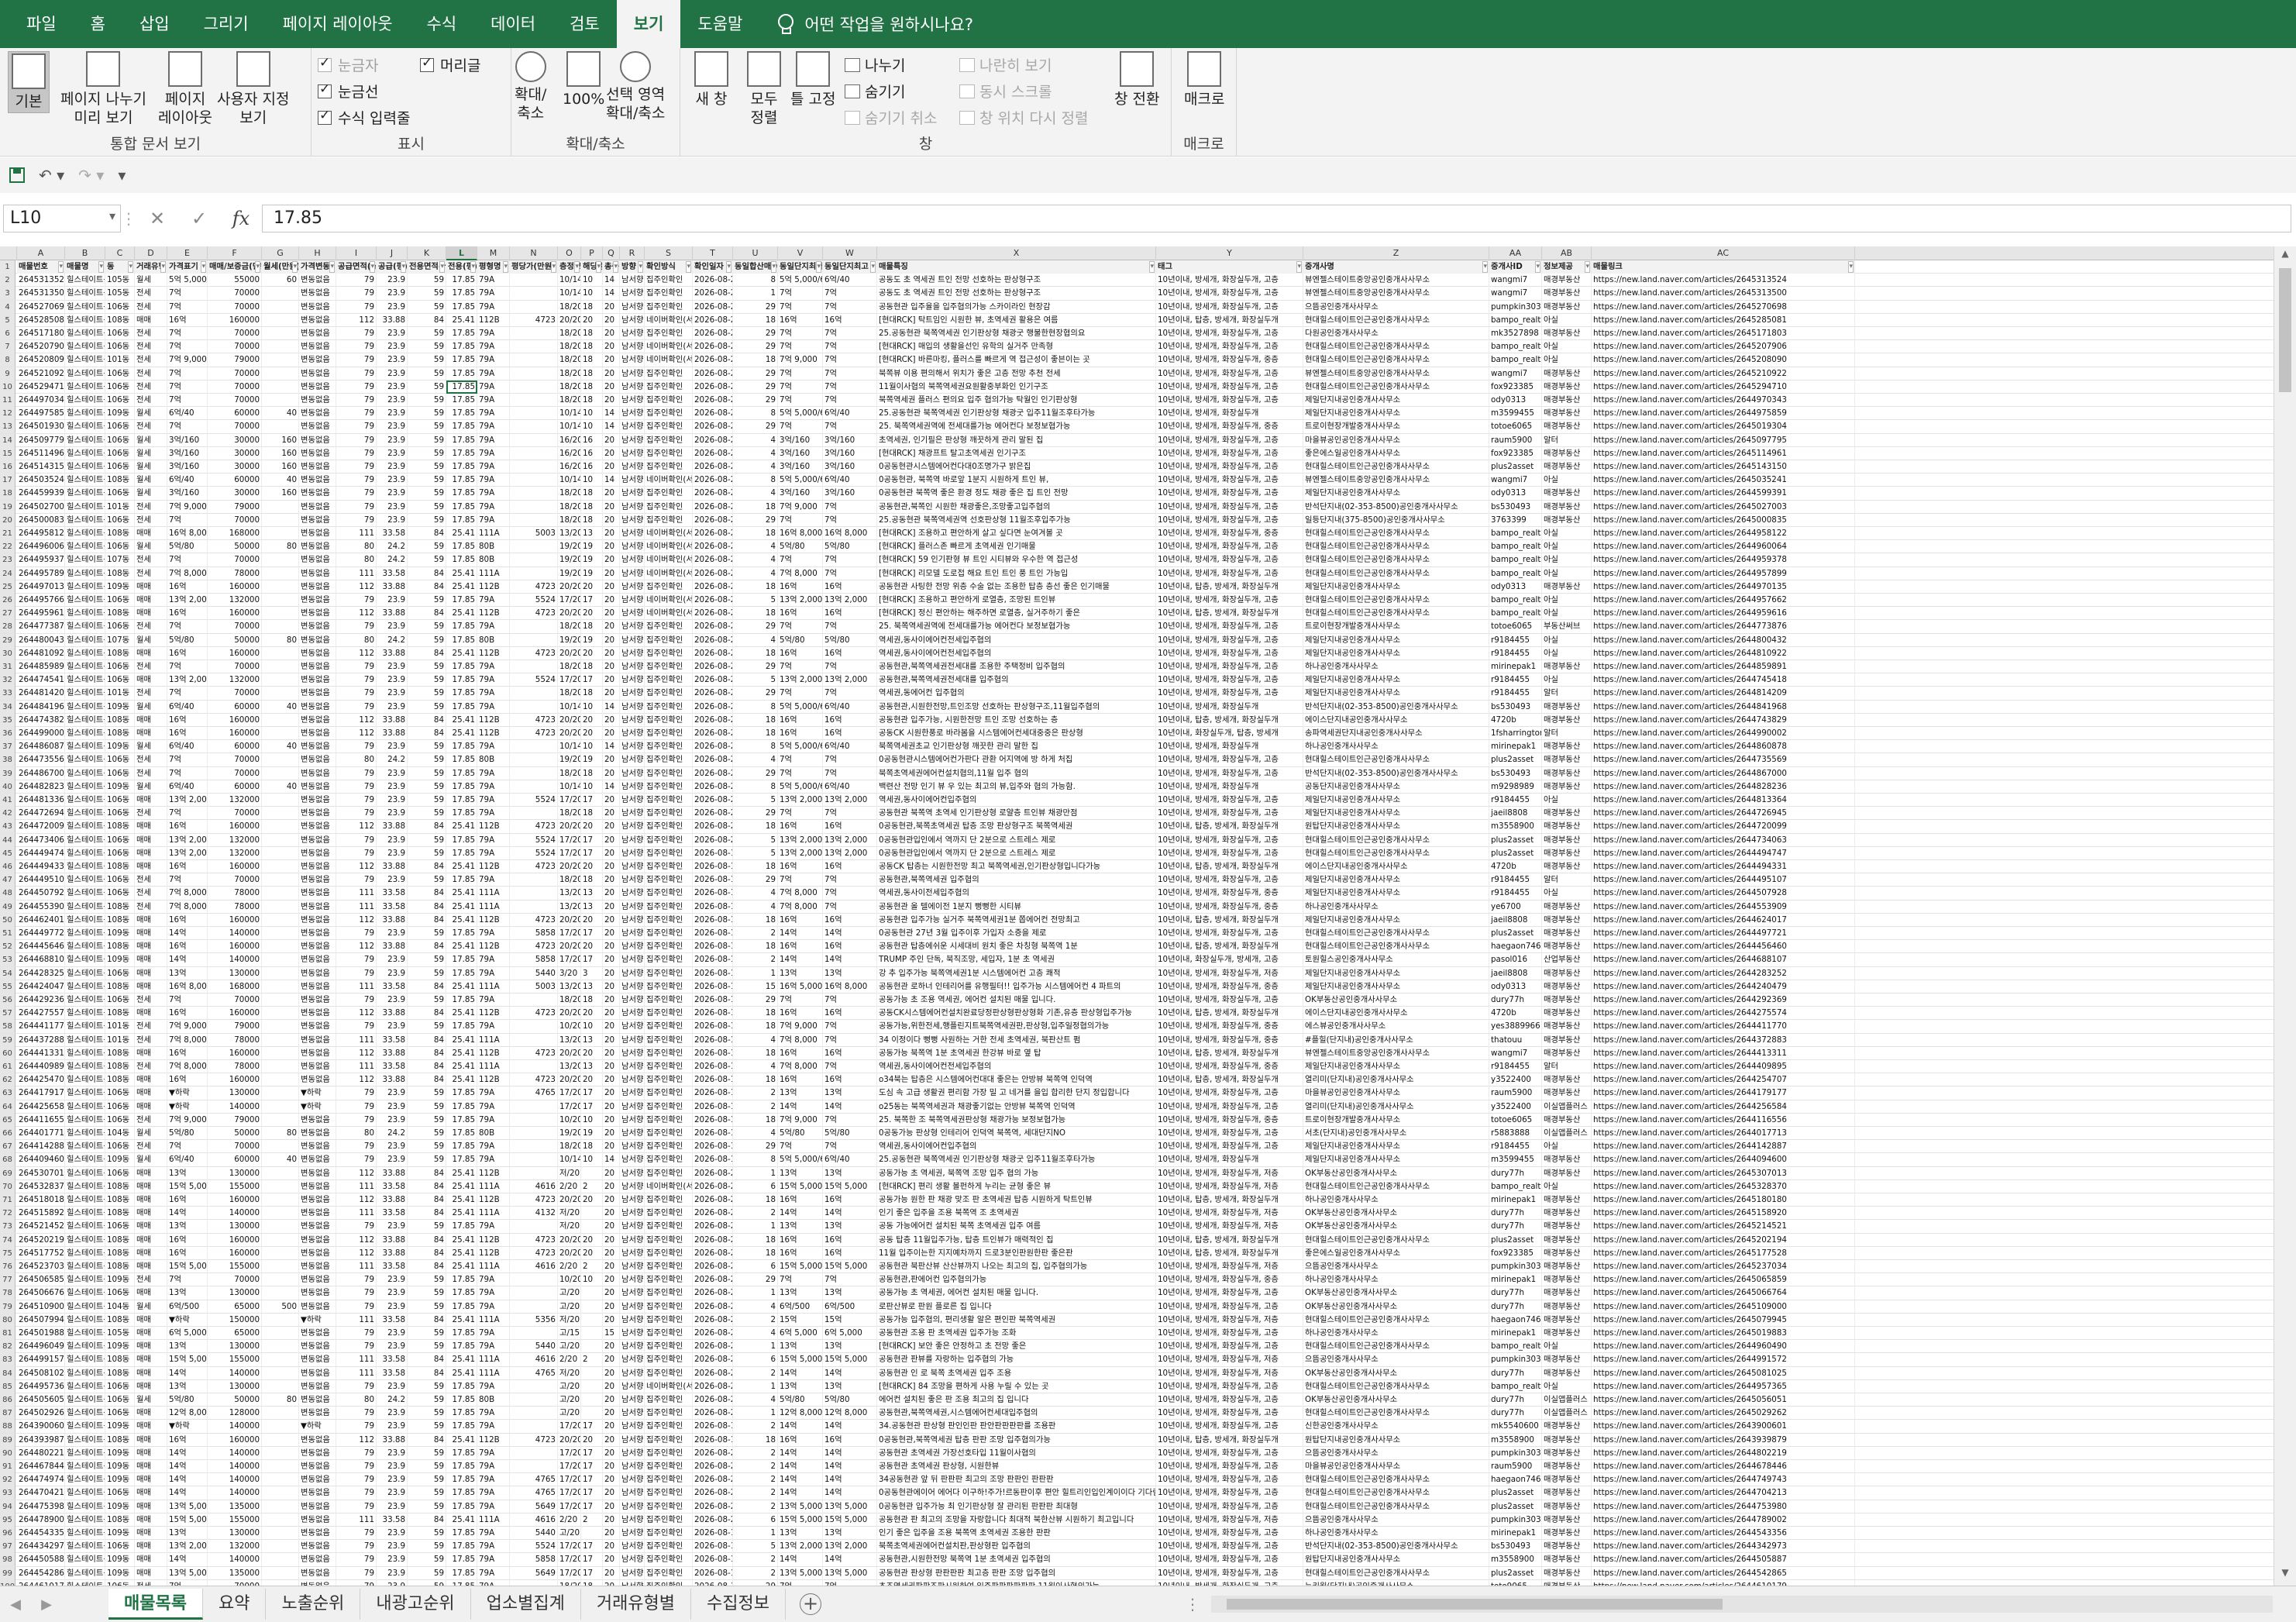 Image resolution: width=2296 pixels, height=1622 pixels. What do you see at coordinates (850, 253) in the screenshot?
I see `column-header: W` at bounding box center [850, 253].